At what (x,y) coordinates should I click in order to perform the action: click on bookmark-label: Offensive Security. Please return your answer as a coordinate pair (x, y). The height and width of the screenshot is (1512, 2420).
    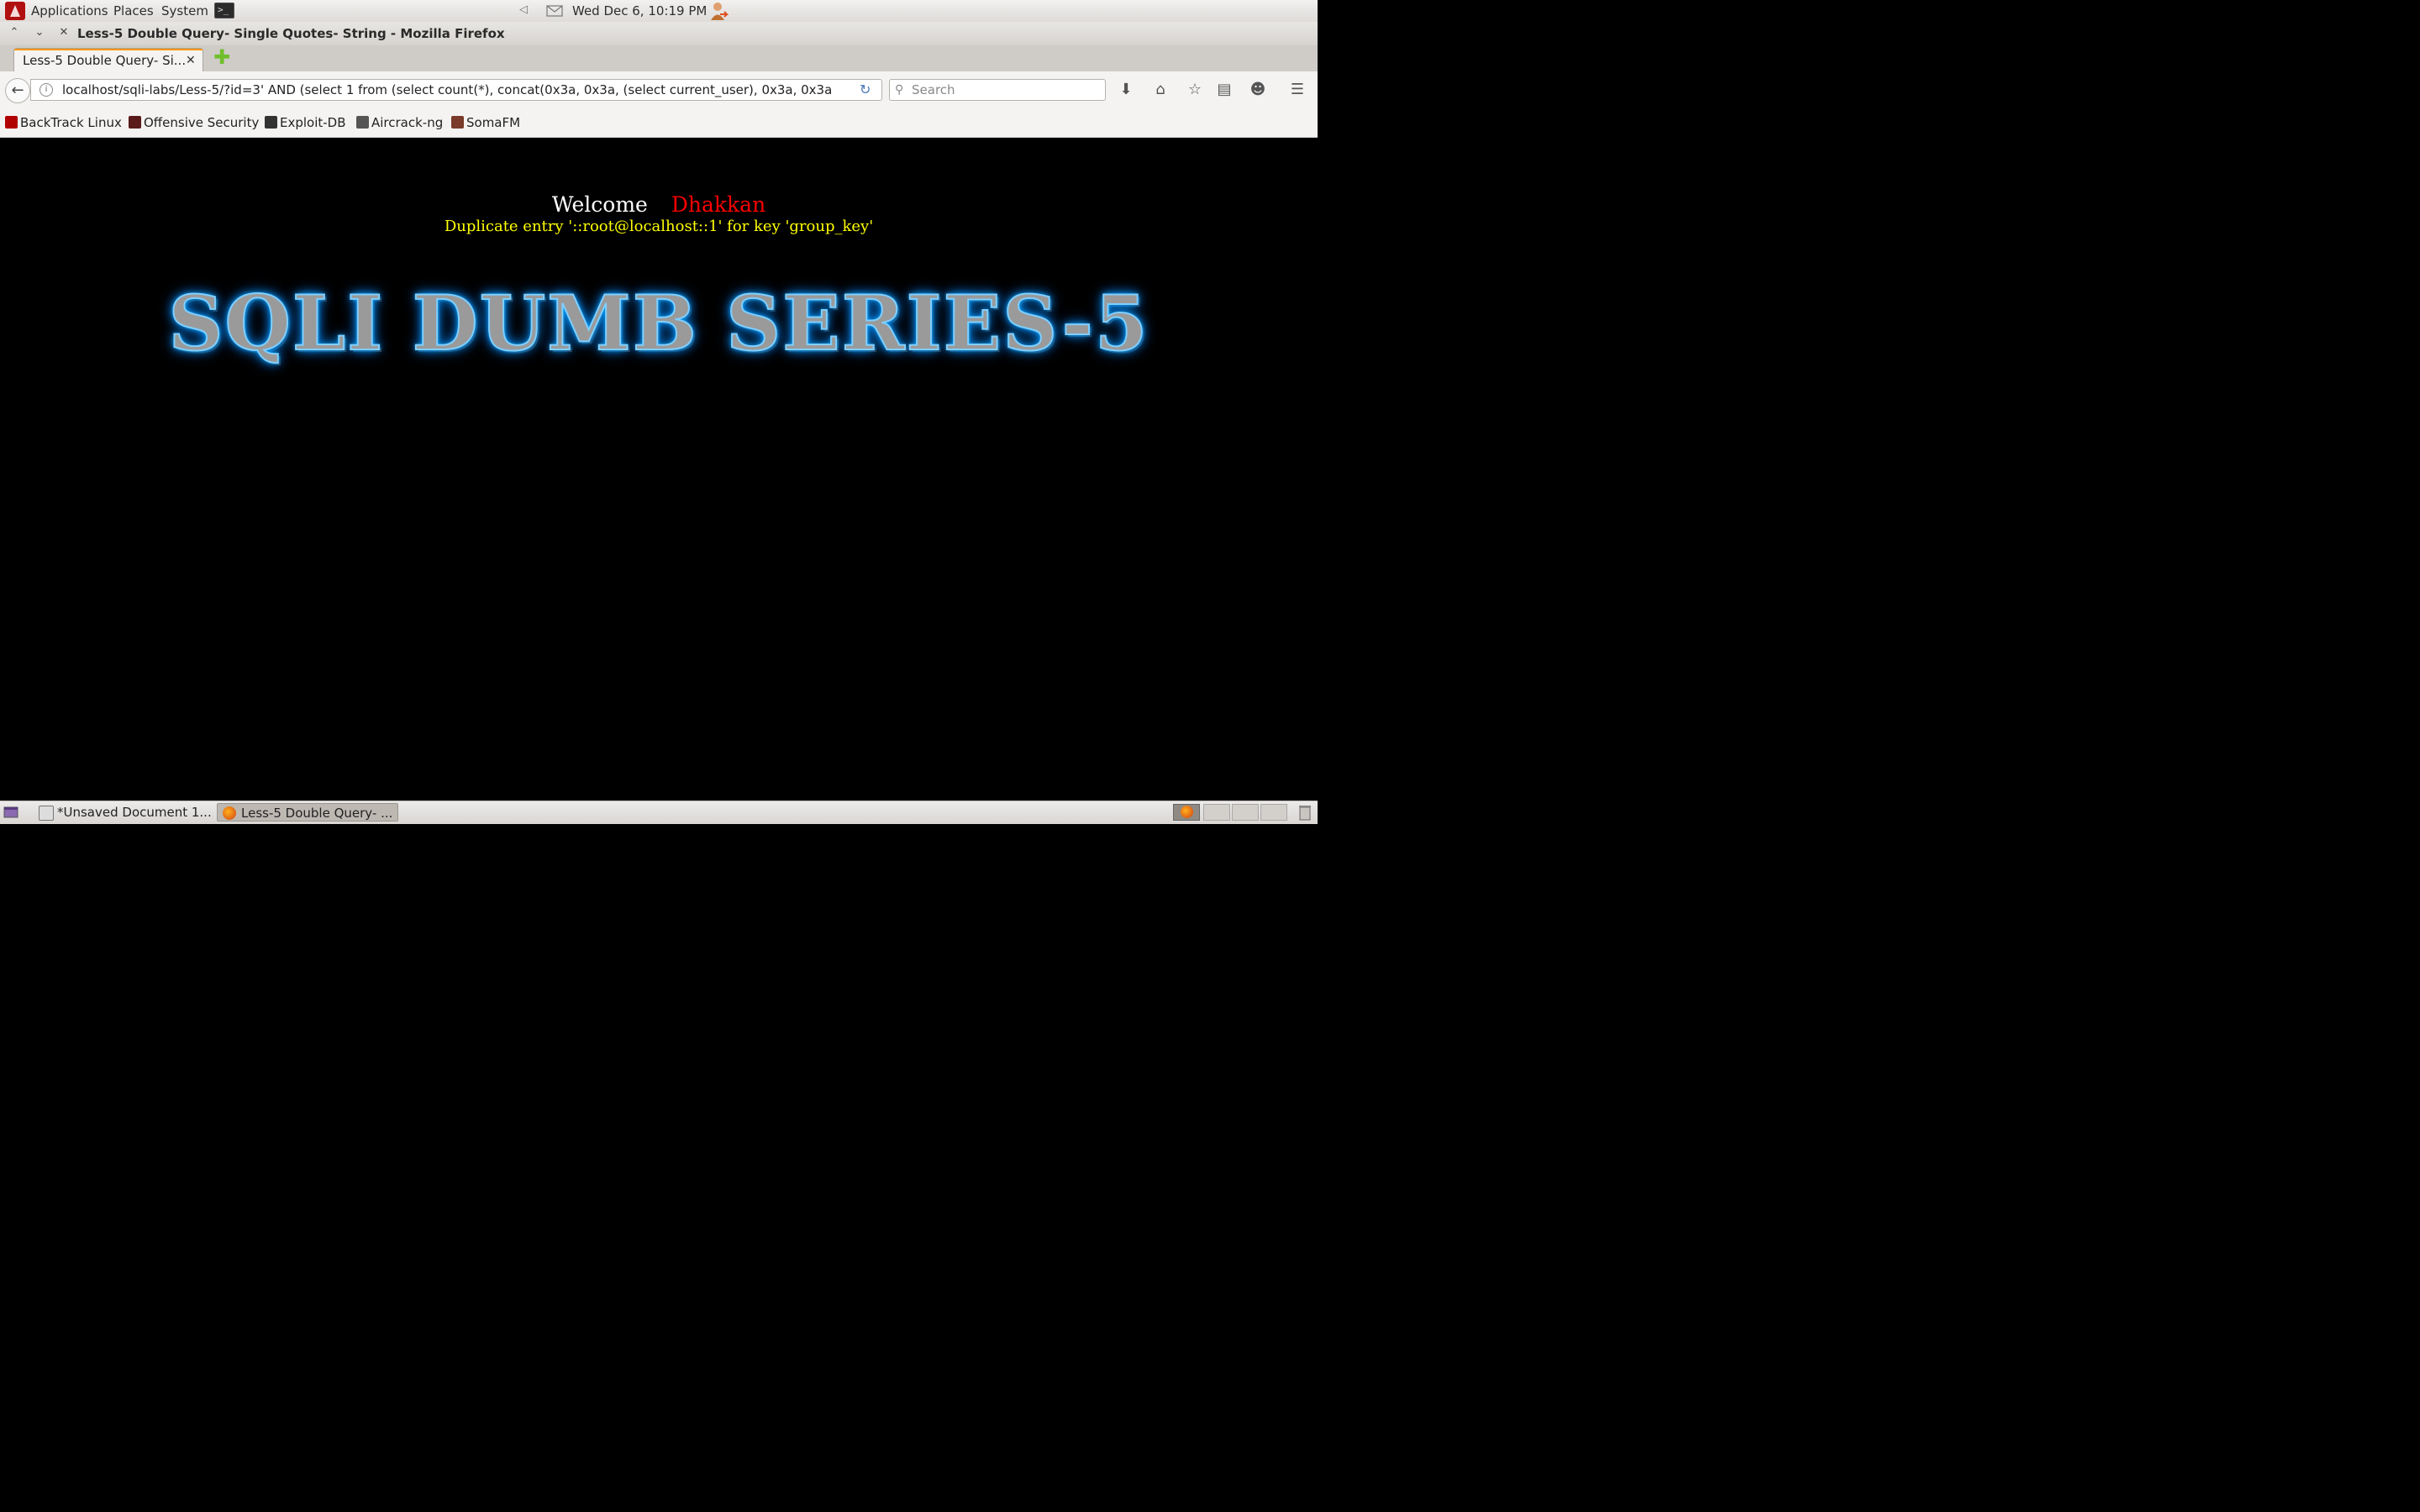
    Looking at the image, I should click on (202, 122).